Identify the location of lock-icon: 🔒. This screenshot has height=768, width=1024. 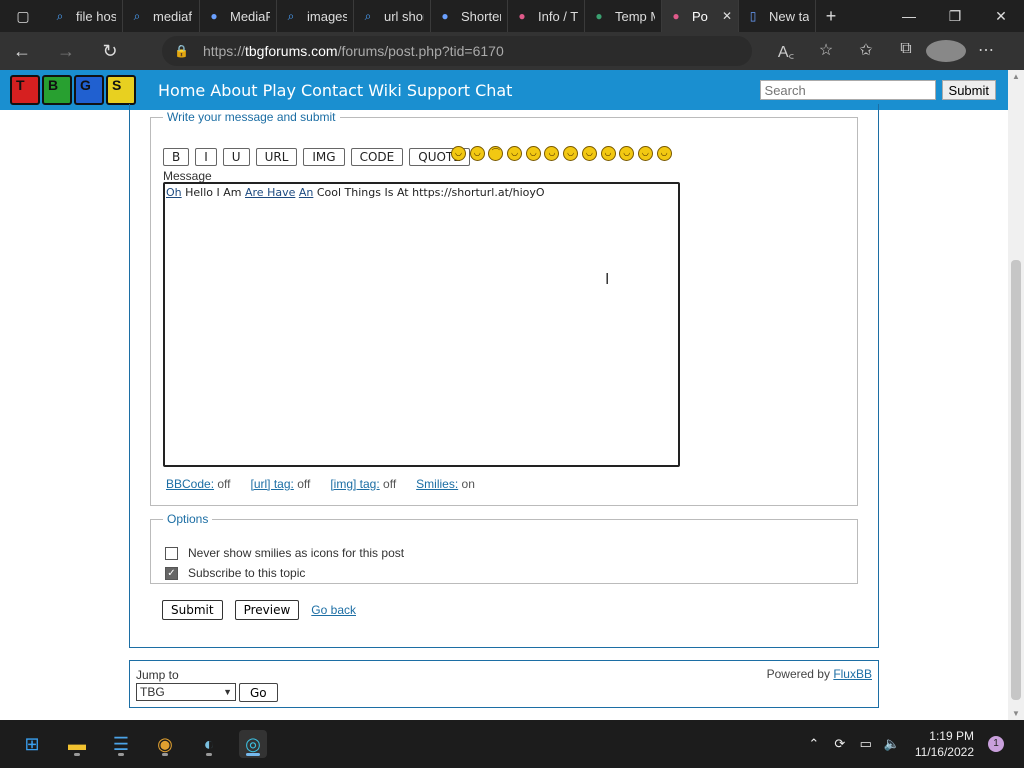
(181, 51).